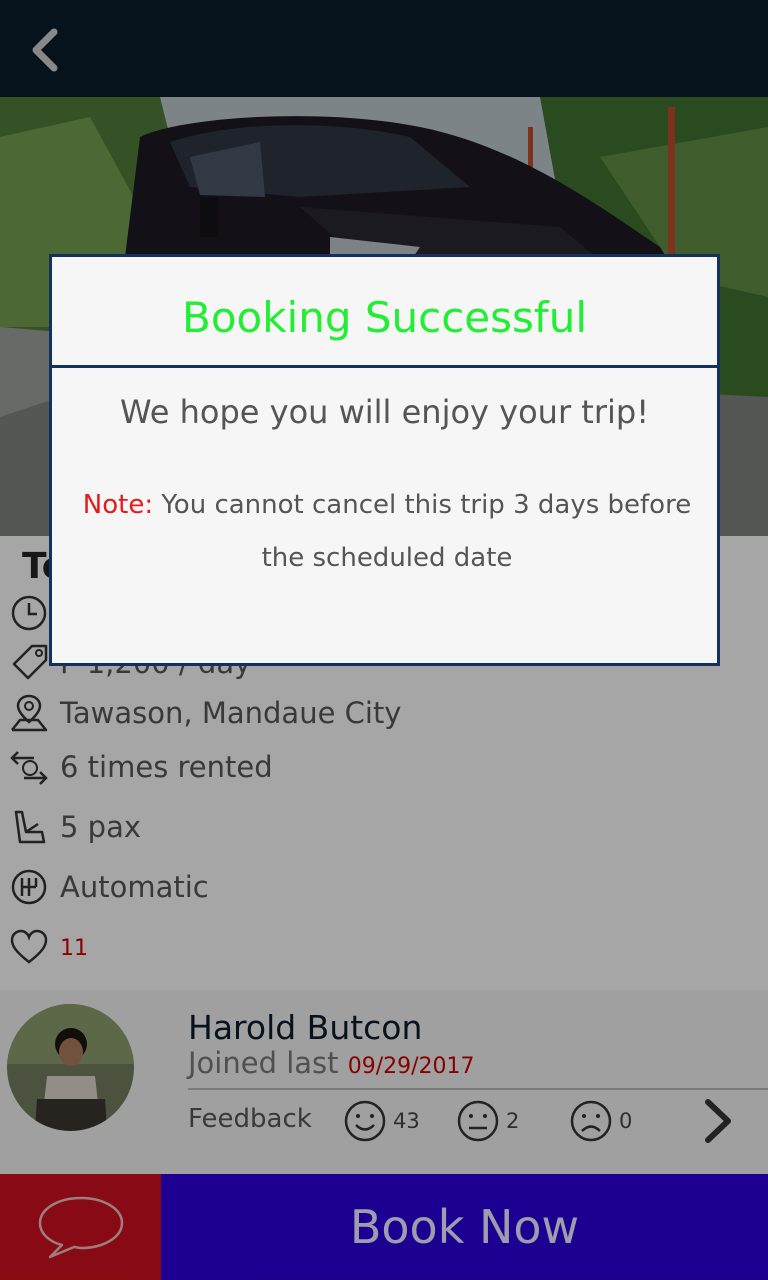 The width and height of the screenshot is (768, 1280). I want to click on dialog-divider, so click(384, 366).